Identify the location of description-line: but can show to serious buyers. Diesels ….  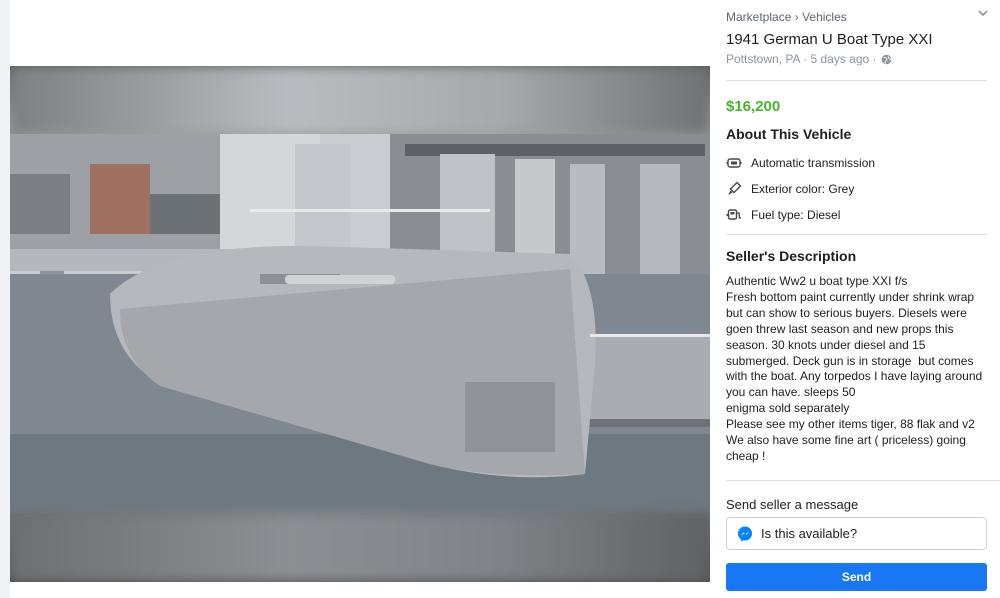
(846, 312).